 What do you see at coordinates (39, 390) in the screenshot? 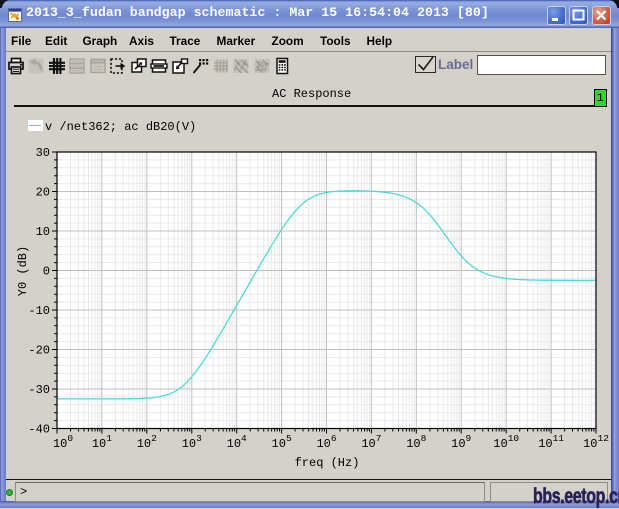
I see `svg-text: -30` at bounding box center [39, 390].